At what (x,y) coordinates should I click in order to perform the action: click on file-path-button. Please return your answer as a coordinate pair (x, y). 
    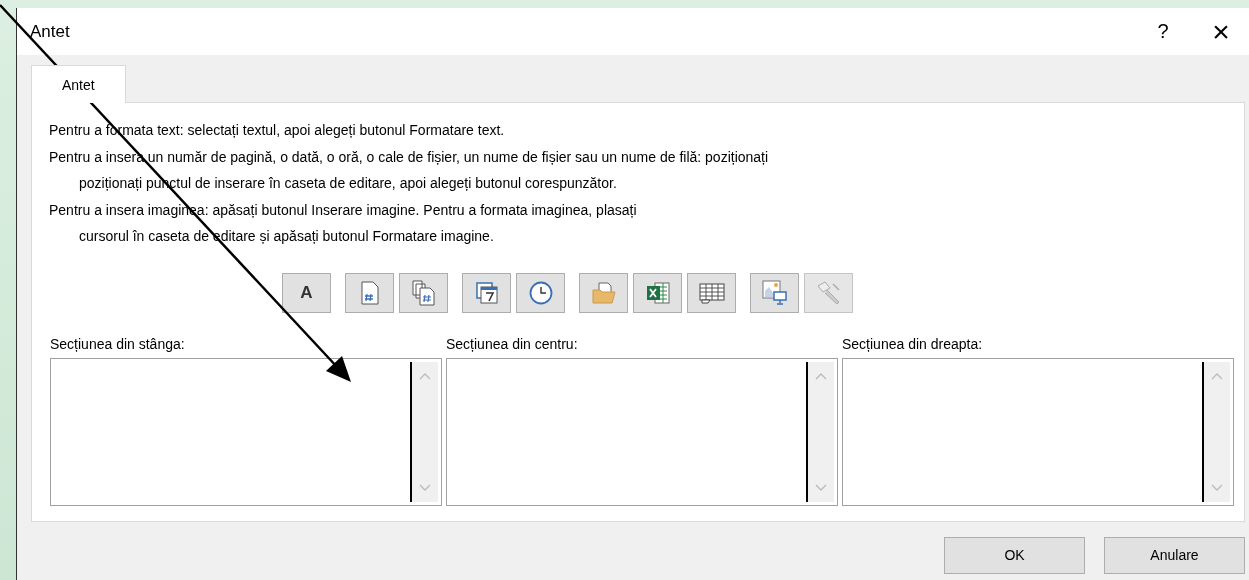
    Looking at the image, I should click on (603, 292).